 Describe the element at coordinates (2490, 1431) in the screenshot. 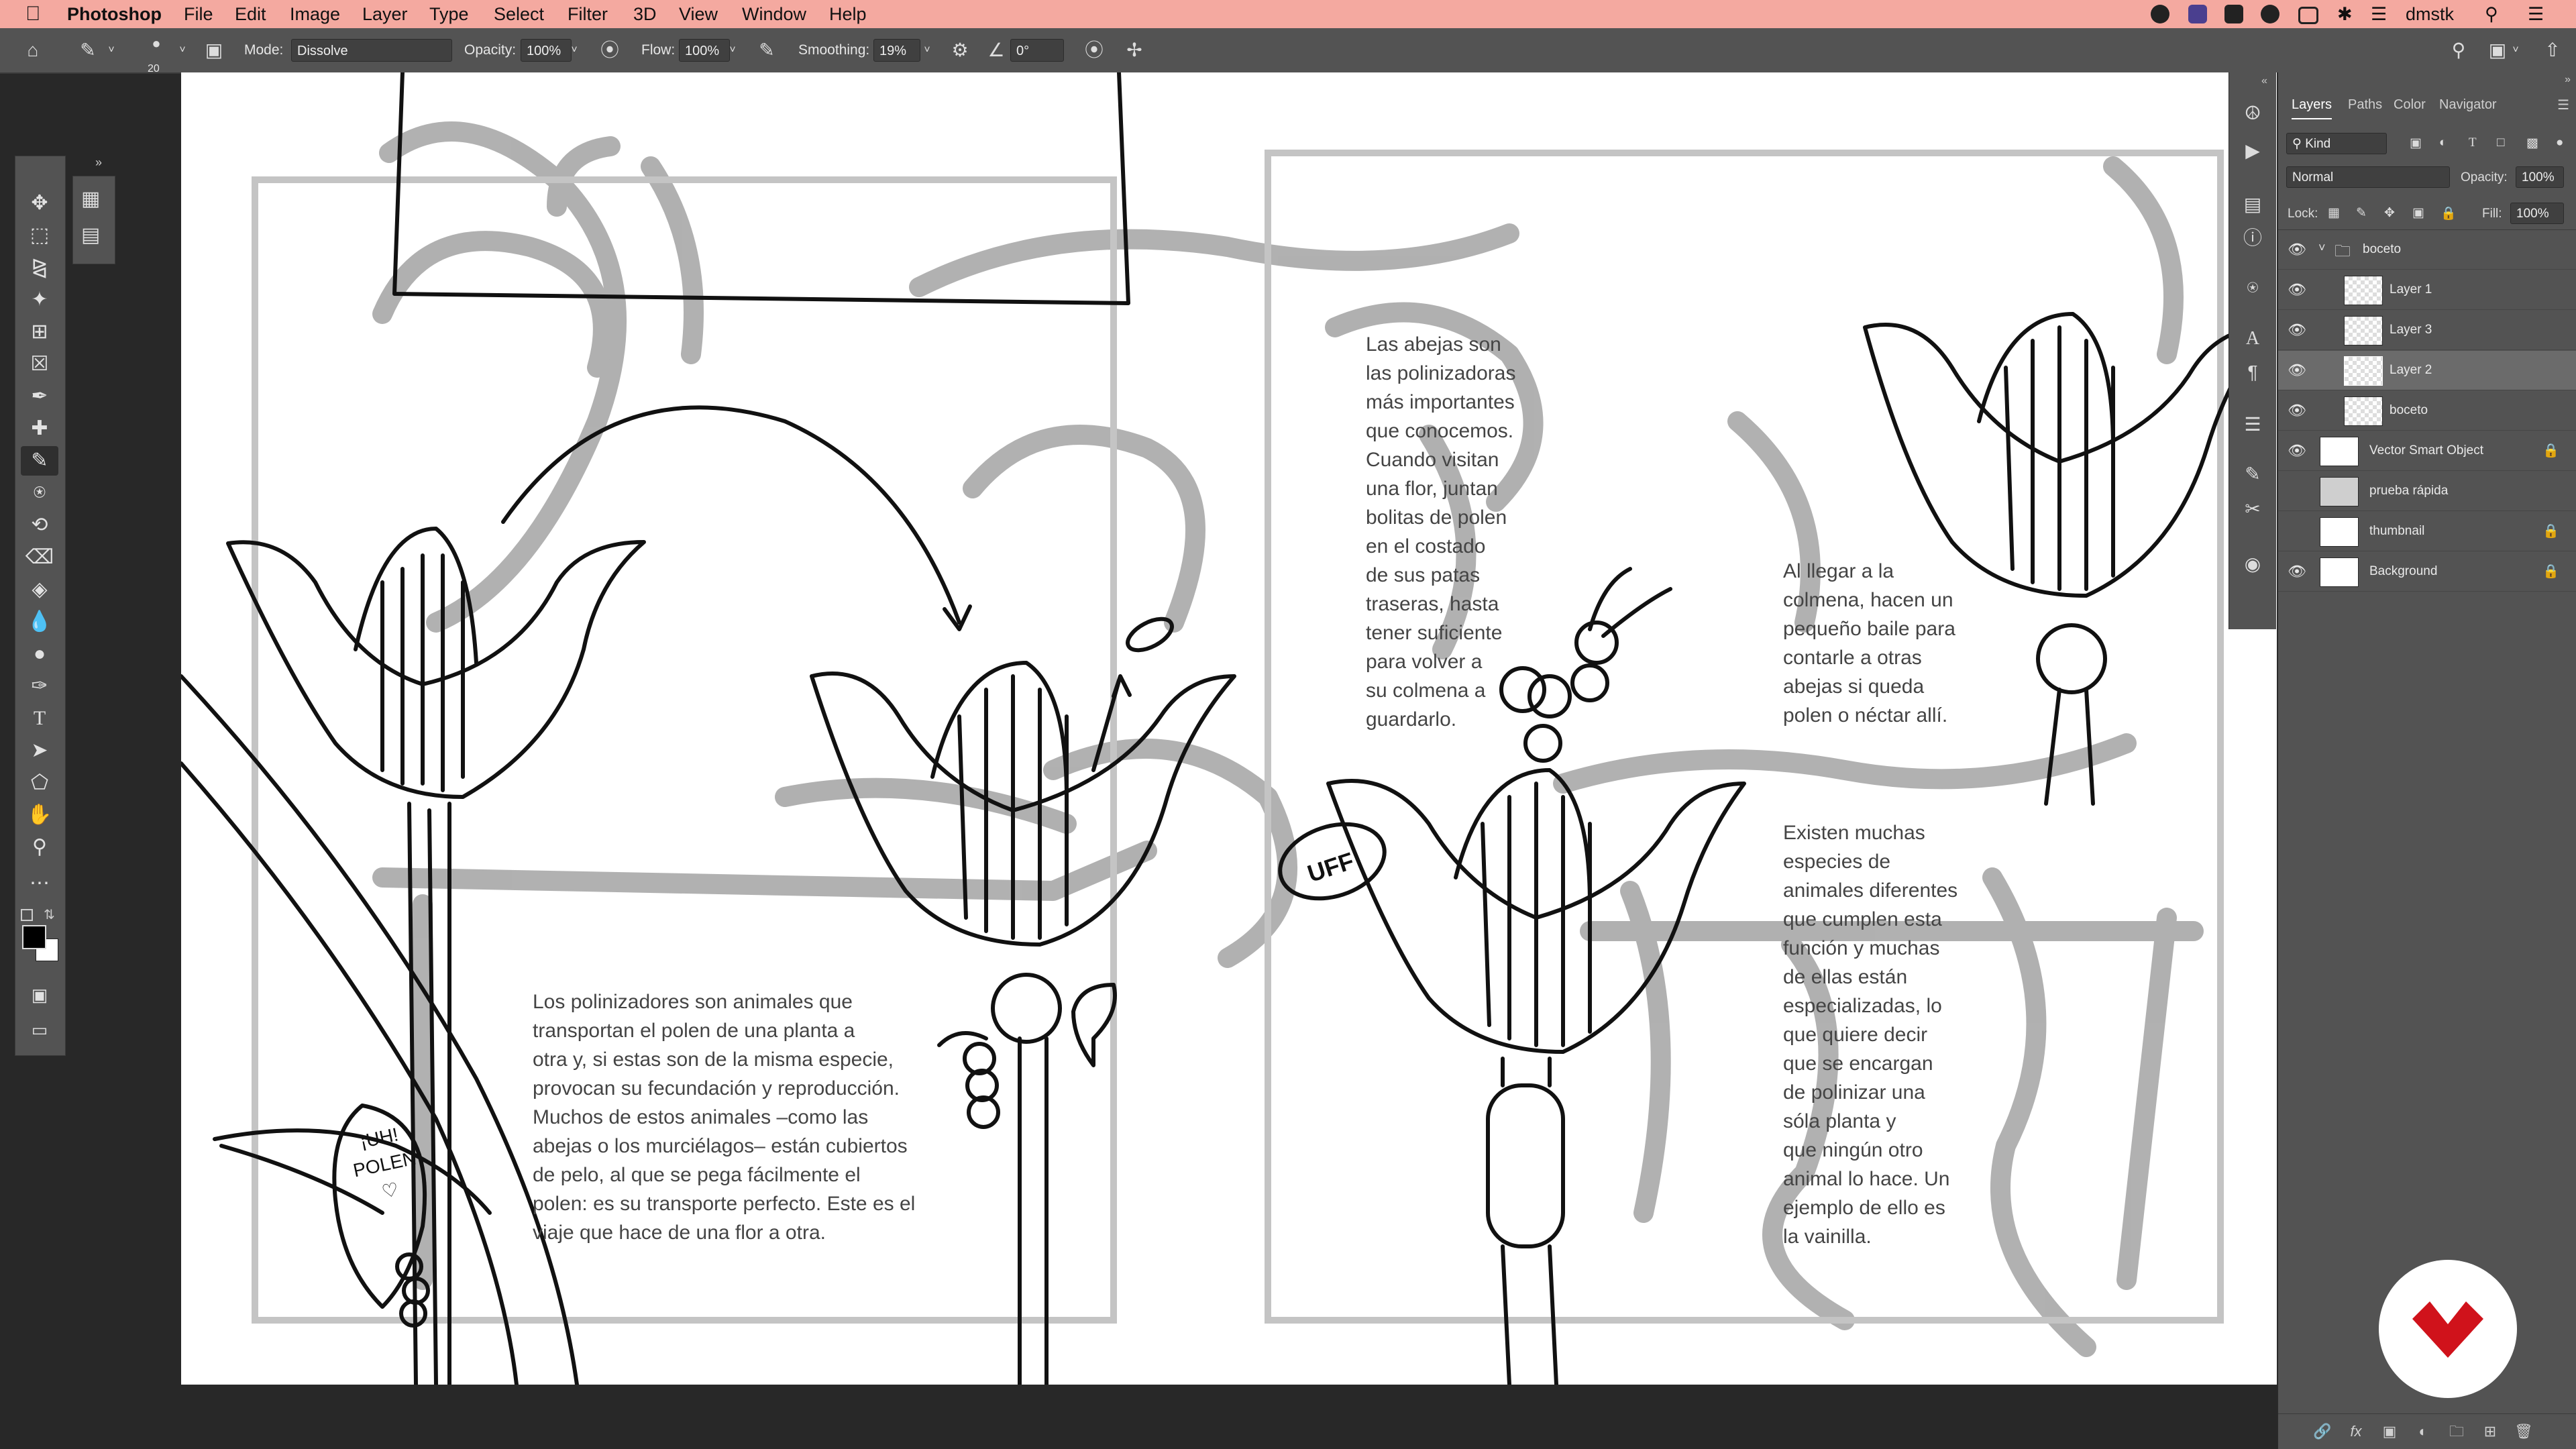

I see `new-layer-icon: ⊞` at that location.